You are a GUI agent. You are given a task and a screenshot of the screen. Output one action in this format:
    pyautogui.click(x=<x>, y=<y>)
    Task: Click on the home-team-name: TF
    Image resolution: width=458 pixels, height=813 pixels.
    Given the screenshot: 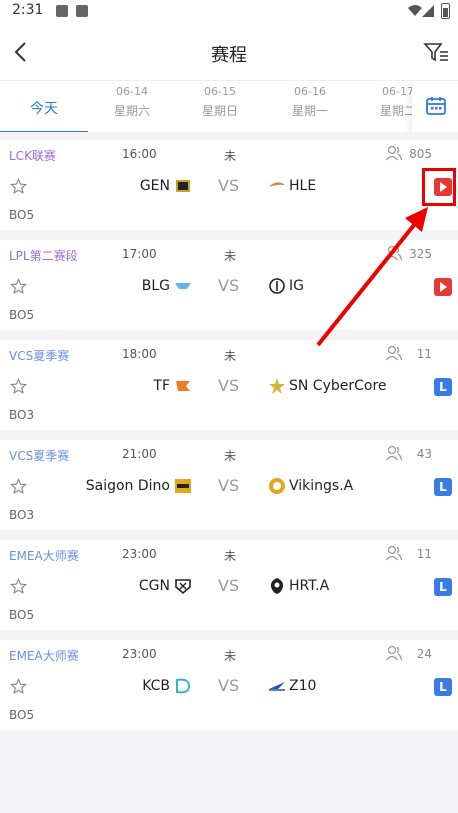 What is the action you would take?
    pyautogui.click(x=161, y=386)
    